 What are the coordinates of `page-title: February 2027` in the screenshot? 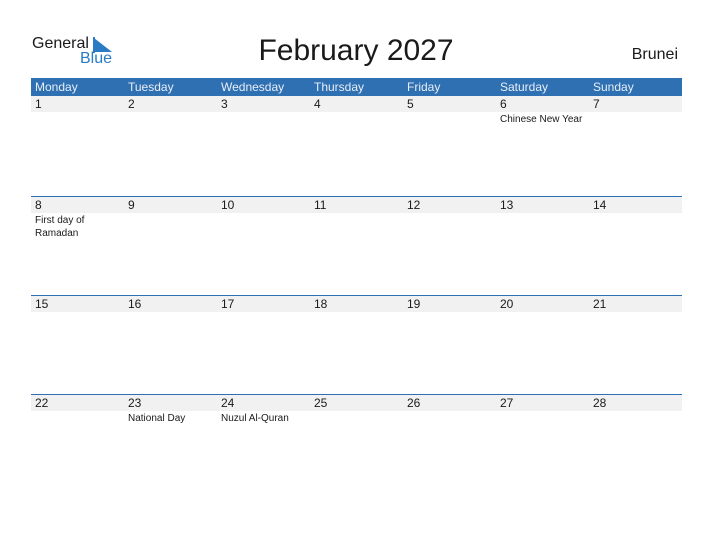 It's located at (356, 50).